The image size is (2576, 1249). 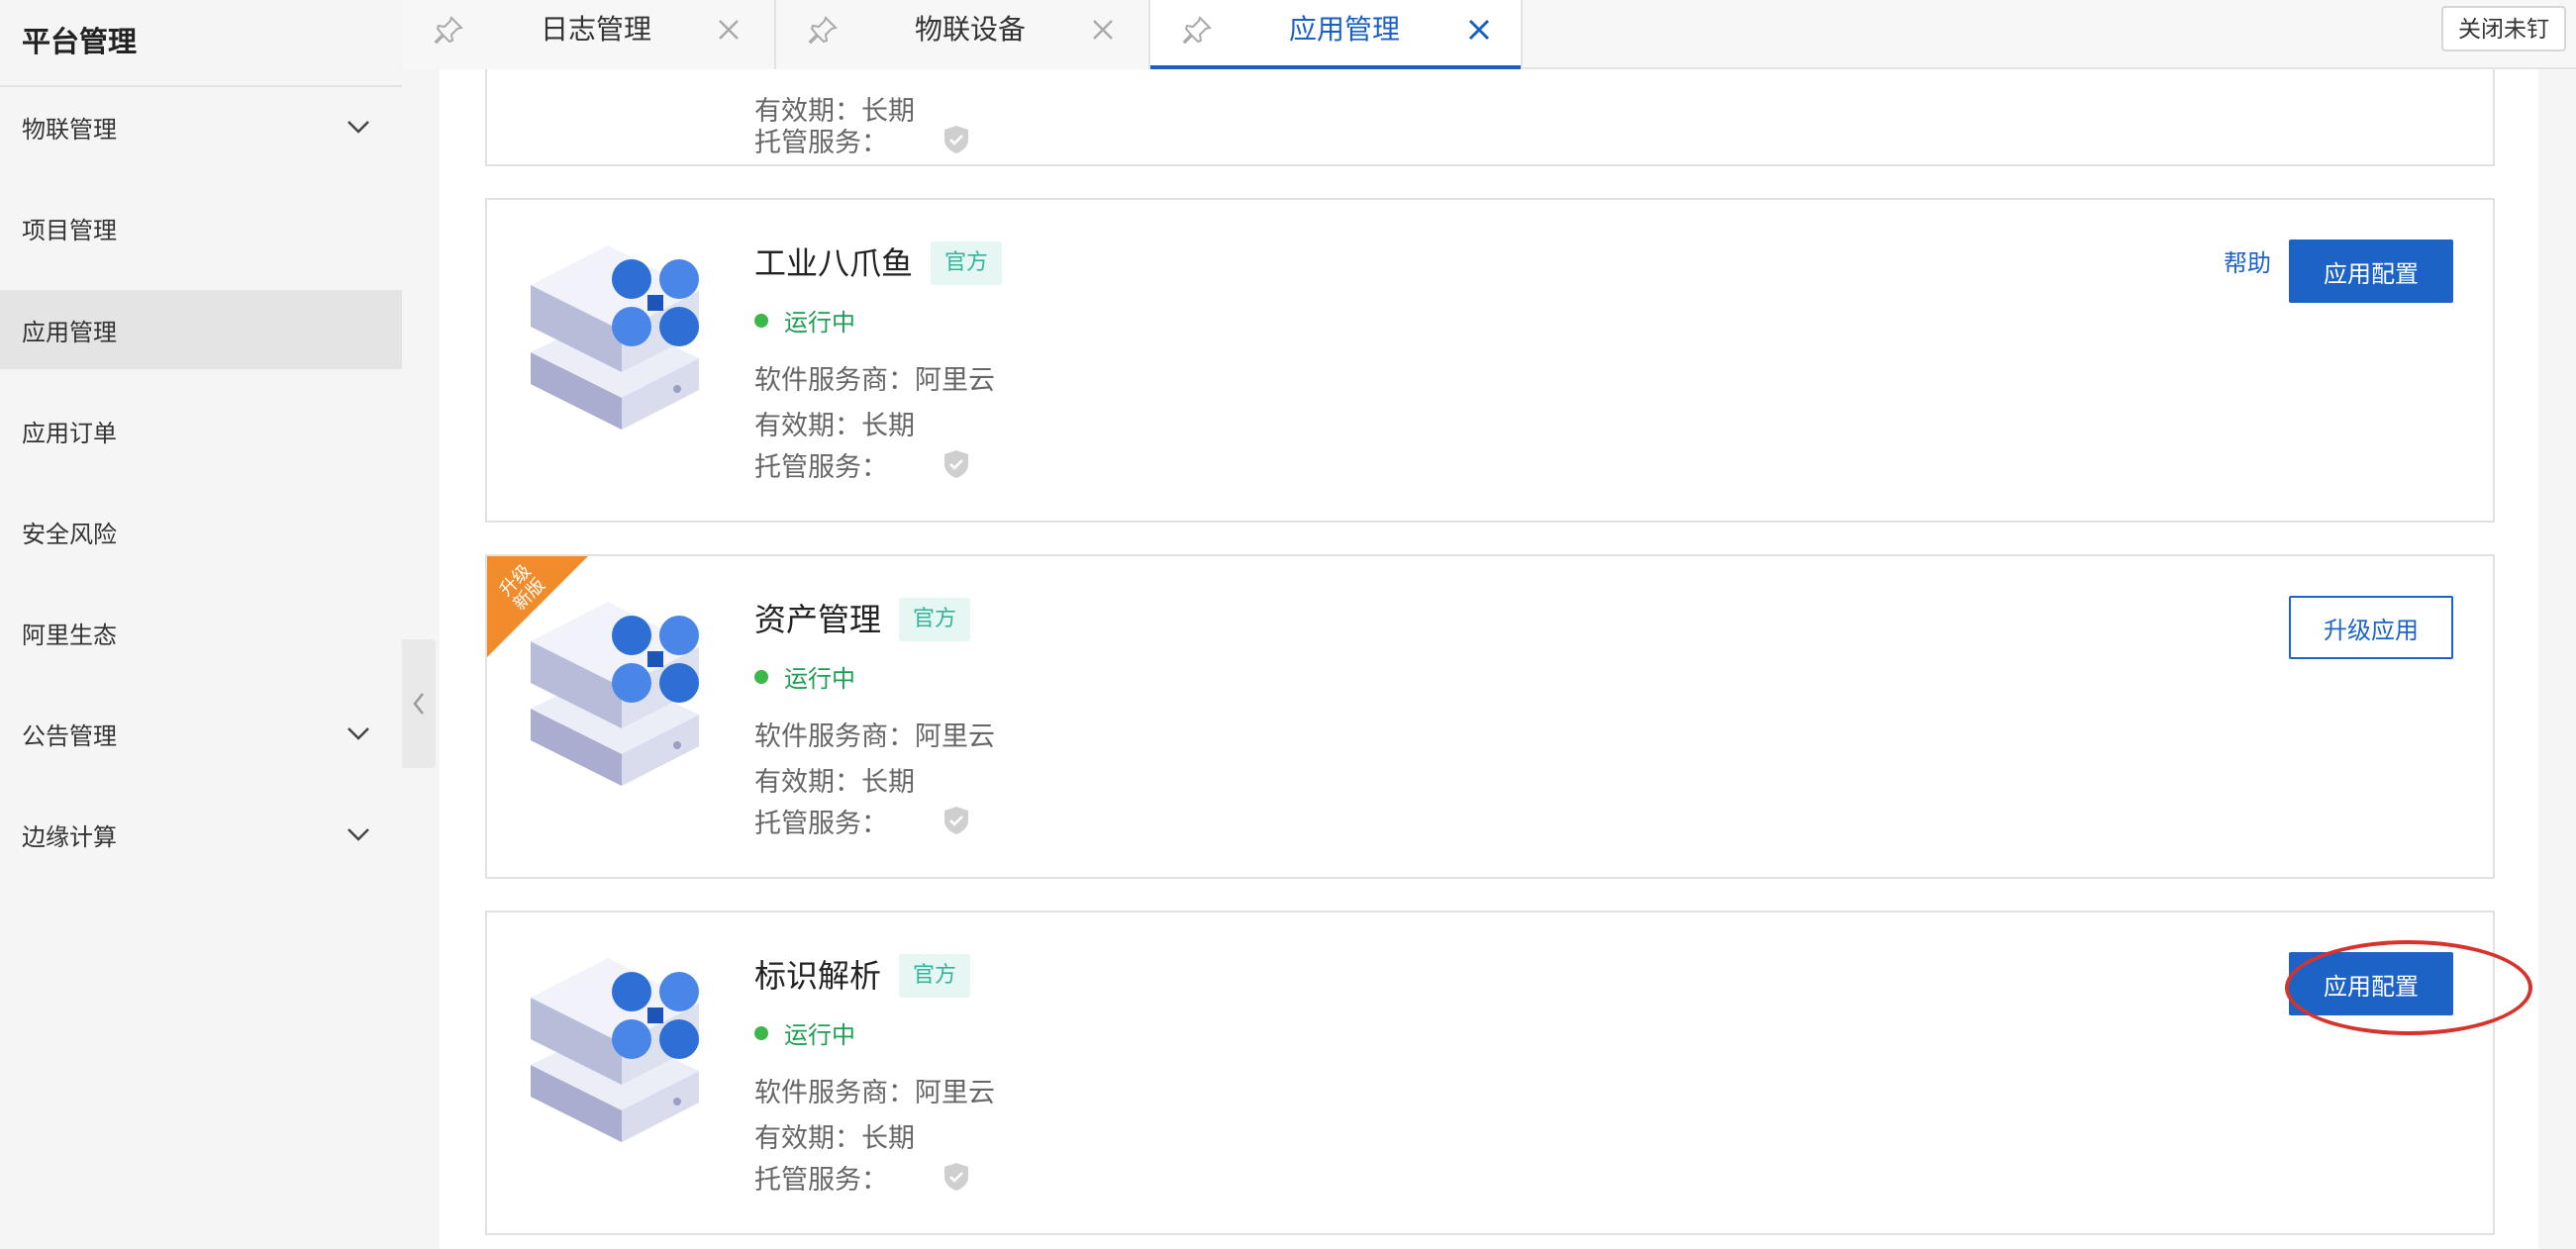 What do you see at coordinates (2371, 627) in the screenshot?
I see `upgrade-app-button: 升级应用` at bounding box center [2371, 627].